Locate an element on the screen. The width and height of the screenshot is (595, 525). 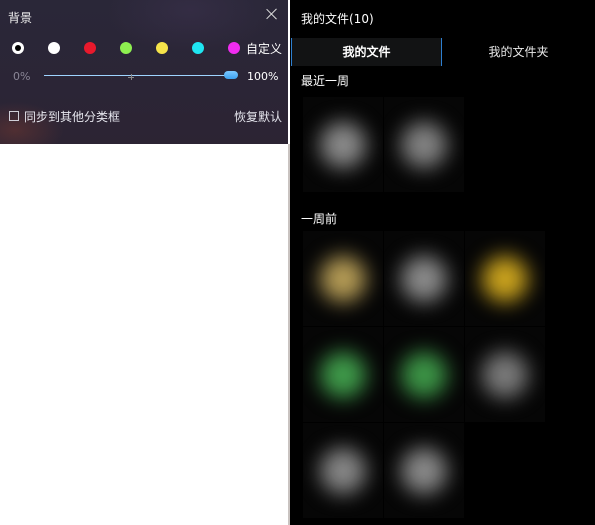
swatch-white is located at coordinates (54, 48).